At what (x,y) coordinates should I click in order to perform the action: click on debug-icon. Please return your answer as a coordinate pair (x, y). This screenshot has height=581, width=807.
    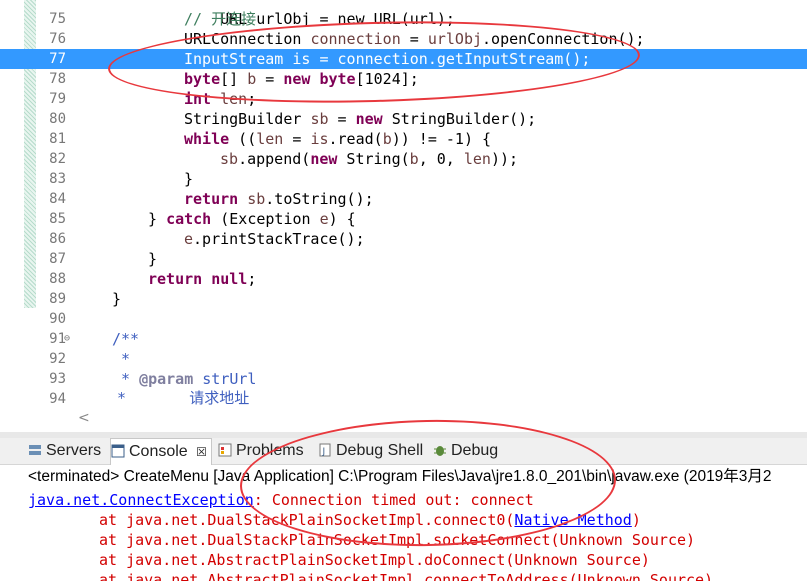
    Looking at the image, I should click on (440, 451).